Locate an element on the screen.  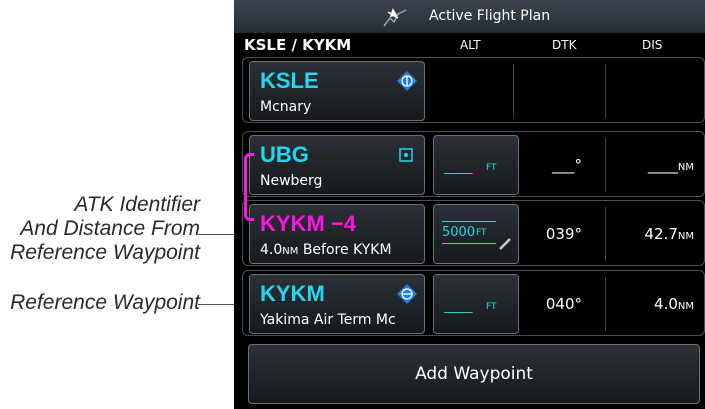
add-waypoint-button: Add Waypoint is located at coordinates (474, 374).